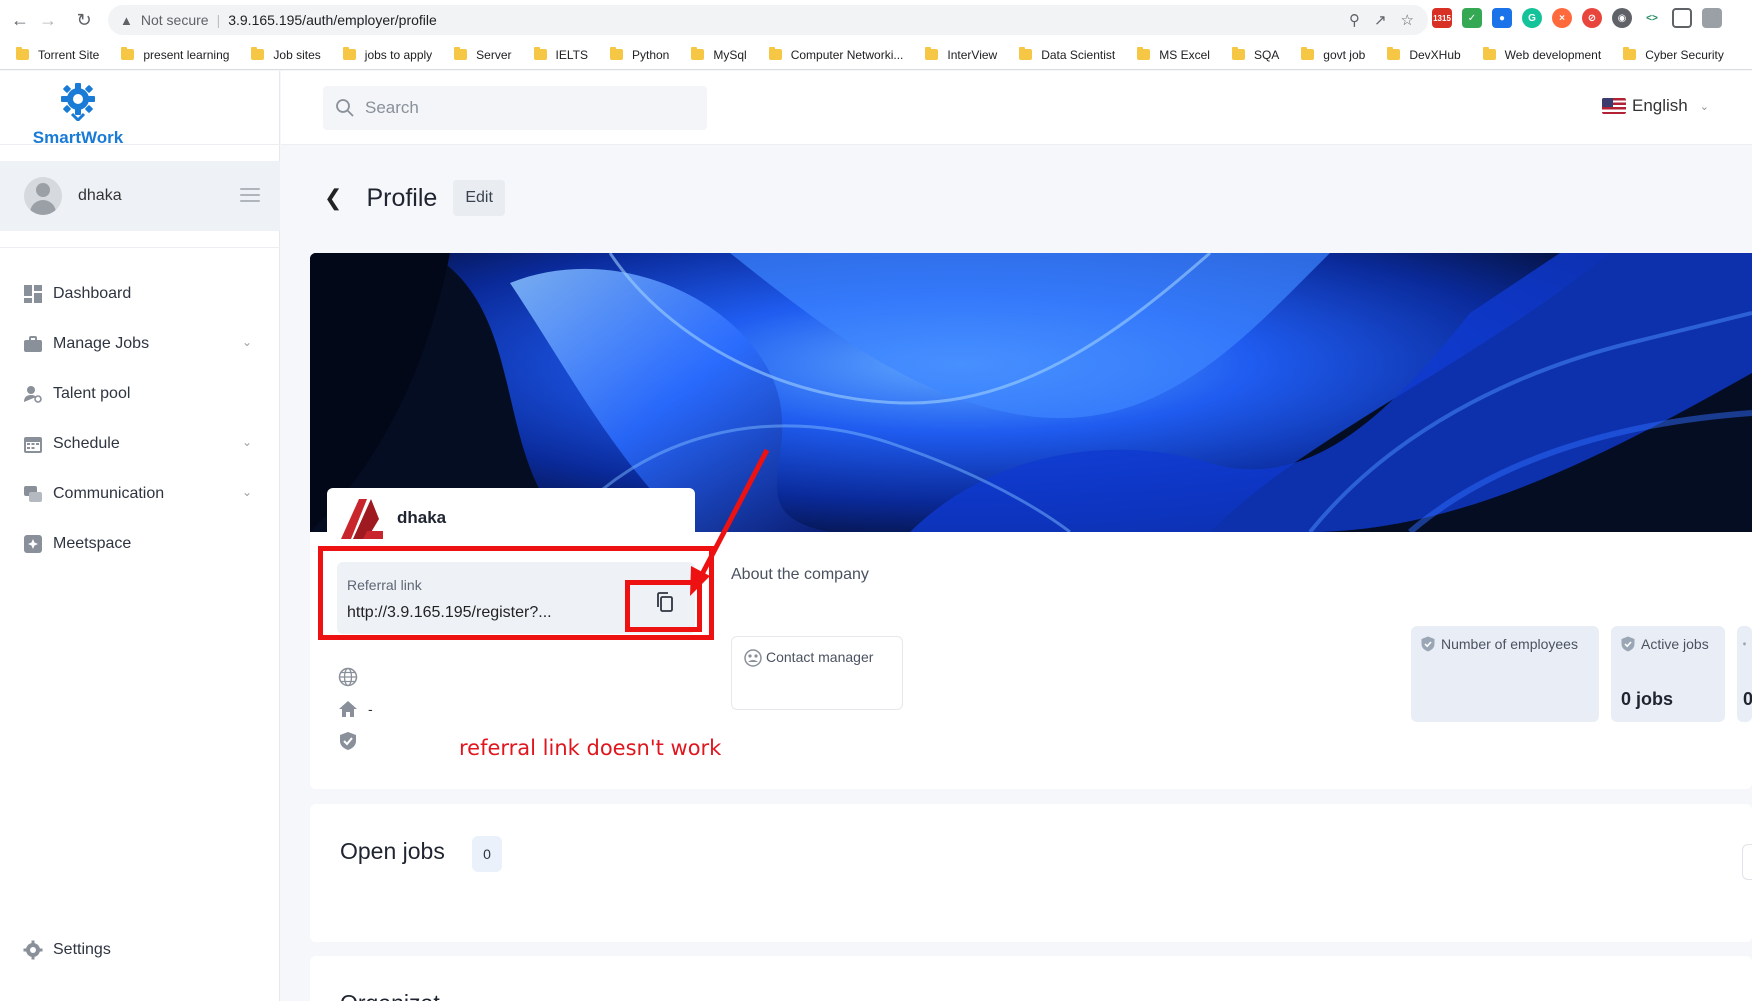 The image size is (1752, 1001). I want to click on bookmark-label: Server, so click(494, 54).